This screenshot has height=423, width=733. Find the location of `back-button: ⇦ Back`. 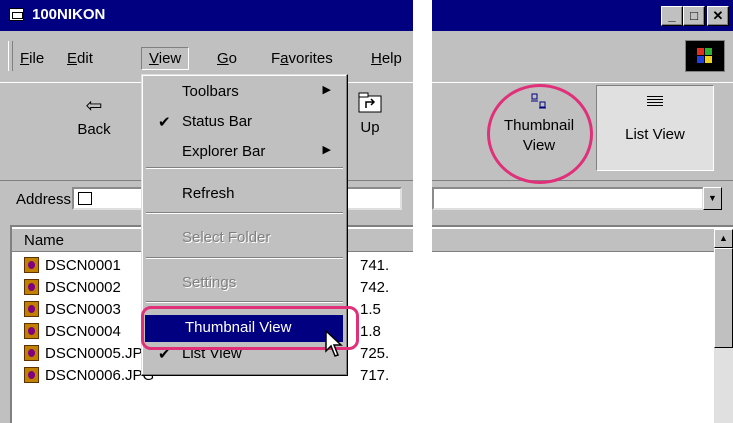

back-button: ⇦ Back is located at coordinates (94, 115).